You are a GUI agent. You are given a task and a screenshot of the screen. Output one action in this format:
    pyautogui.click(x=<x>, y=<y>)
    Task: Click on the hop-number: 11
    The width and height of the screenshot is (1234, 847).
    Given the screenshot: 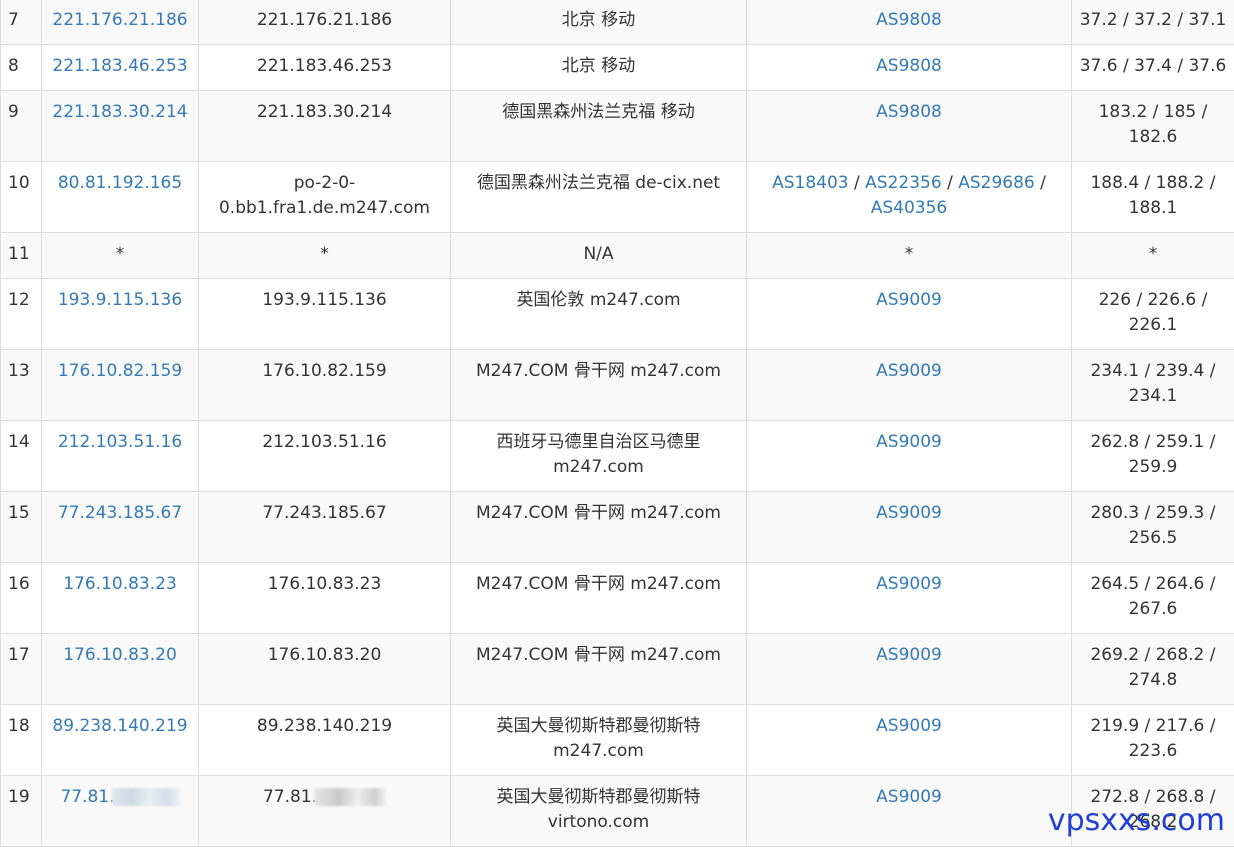 What is the action you would take?
    pyautogui.click(x=21, y=256)
    